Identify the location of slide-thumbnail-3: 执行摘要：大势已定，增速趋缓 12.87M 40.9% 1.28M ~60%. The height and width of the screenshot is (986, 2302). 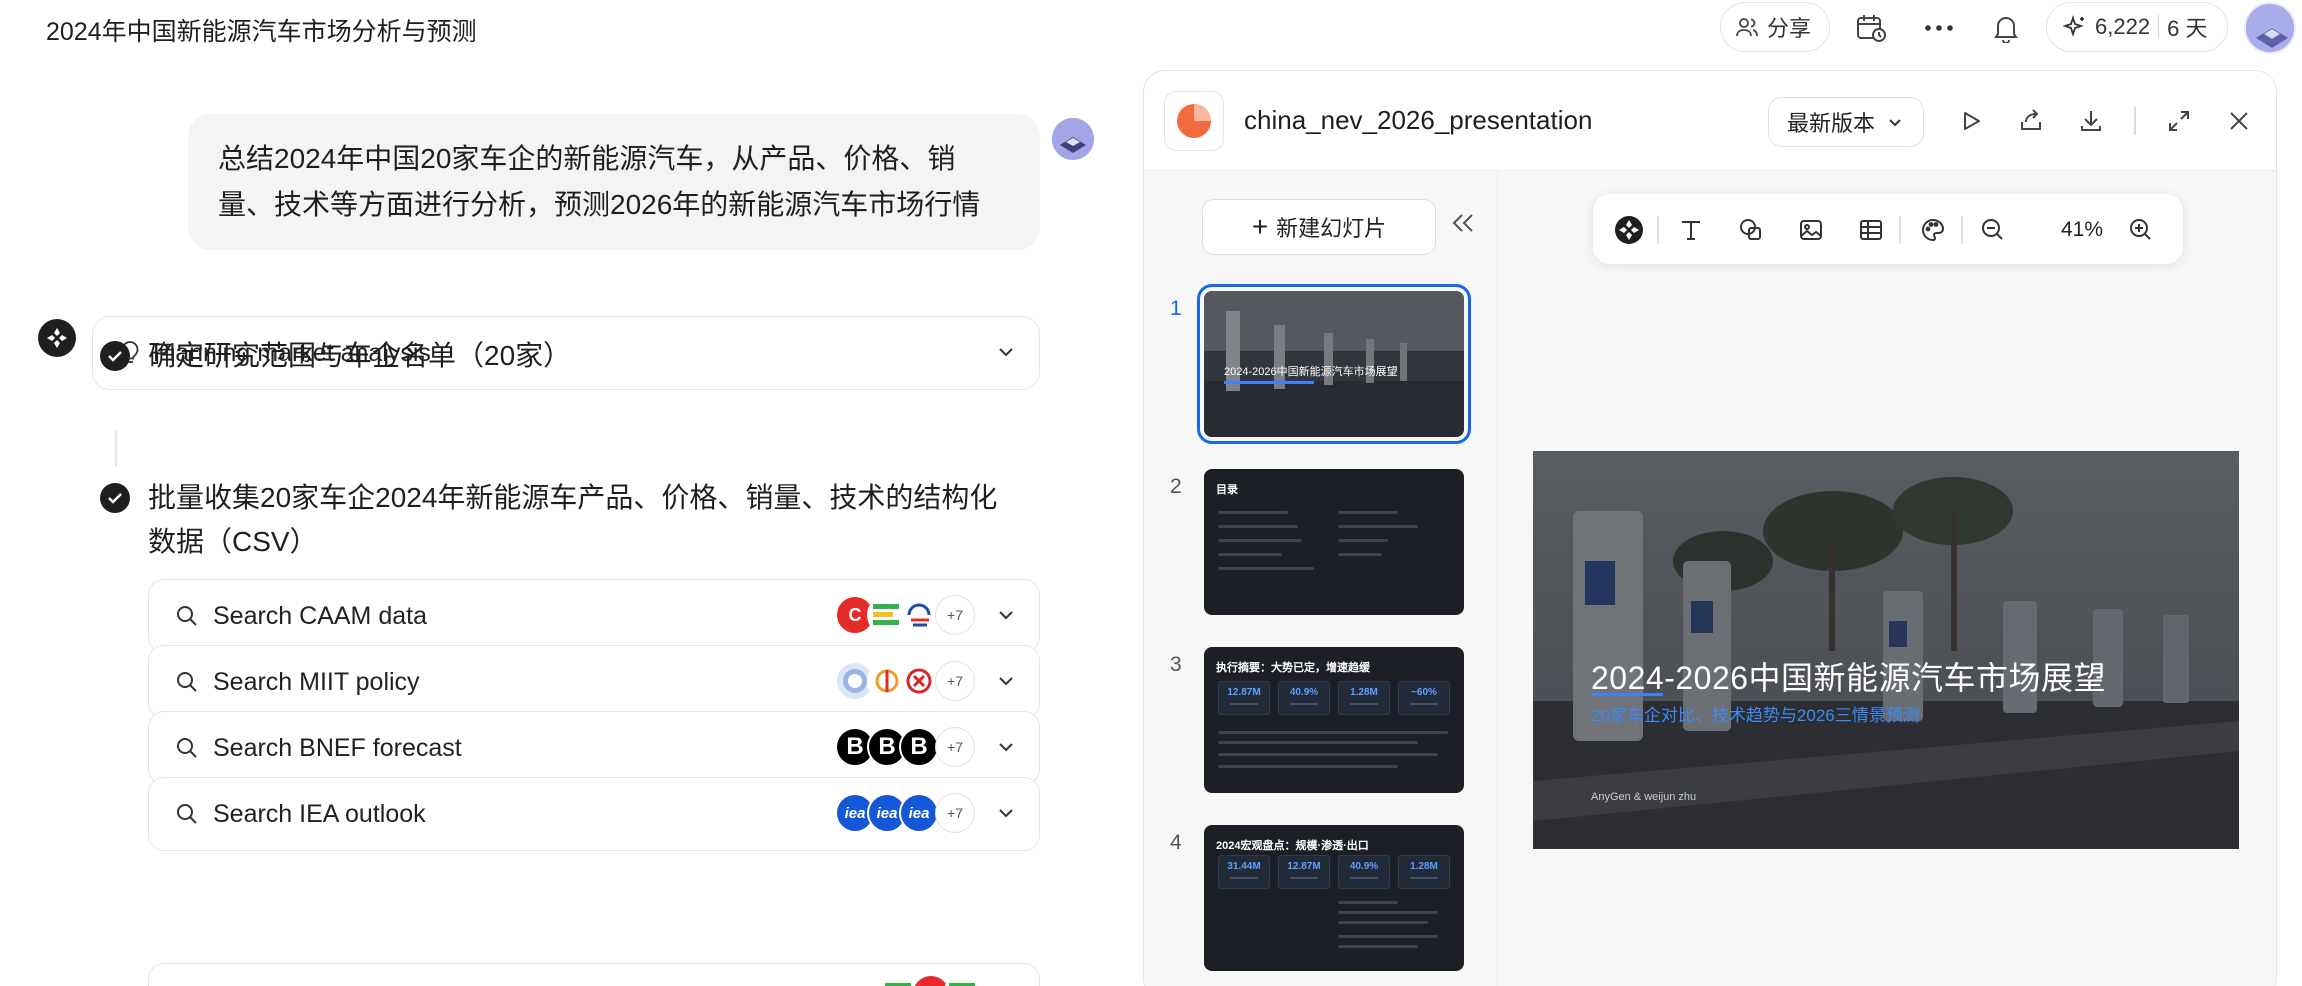
(1334, 720).